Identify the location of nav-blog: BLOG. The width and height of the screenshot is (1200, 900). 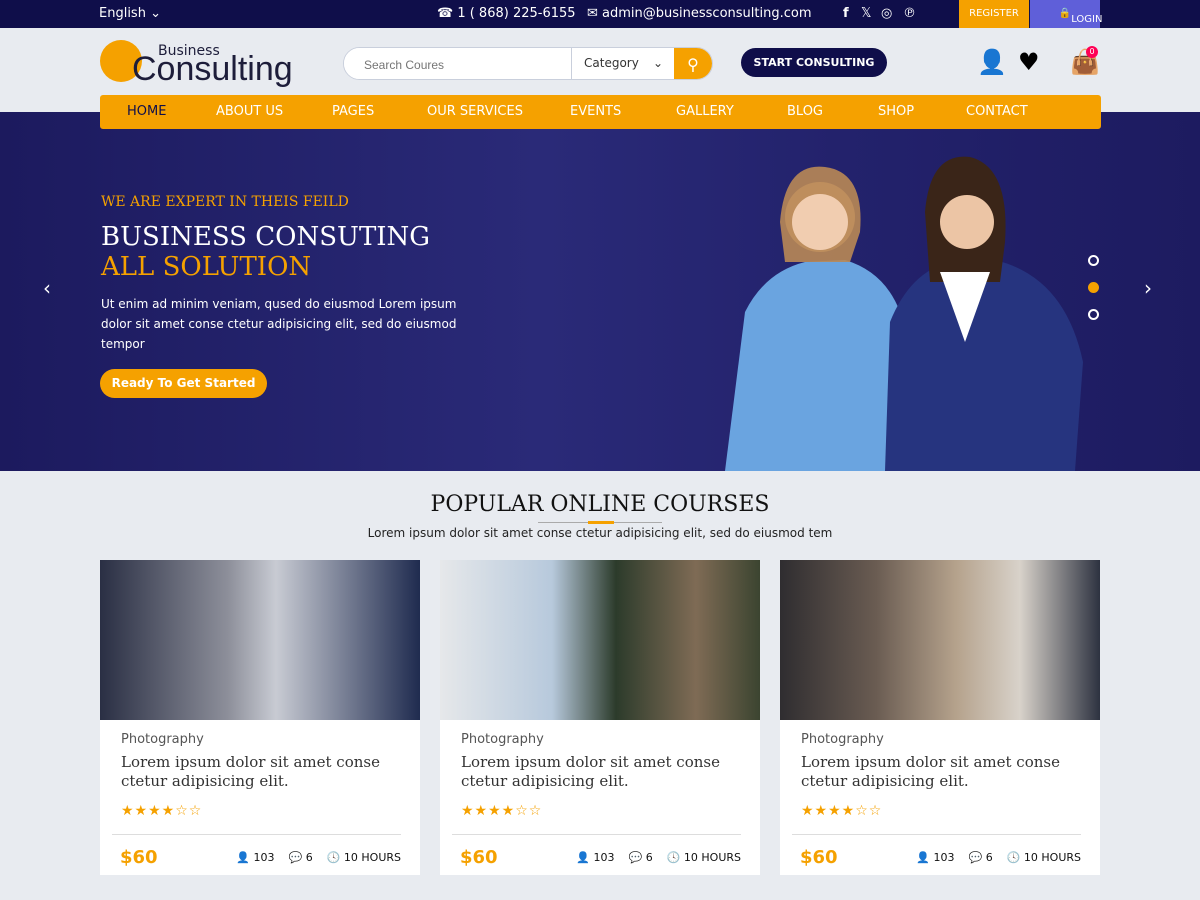
(805, 111).